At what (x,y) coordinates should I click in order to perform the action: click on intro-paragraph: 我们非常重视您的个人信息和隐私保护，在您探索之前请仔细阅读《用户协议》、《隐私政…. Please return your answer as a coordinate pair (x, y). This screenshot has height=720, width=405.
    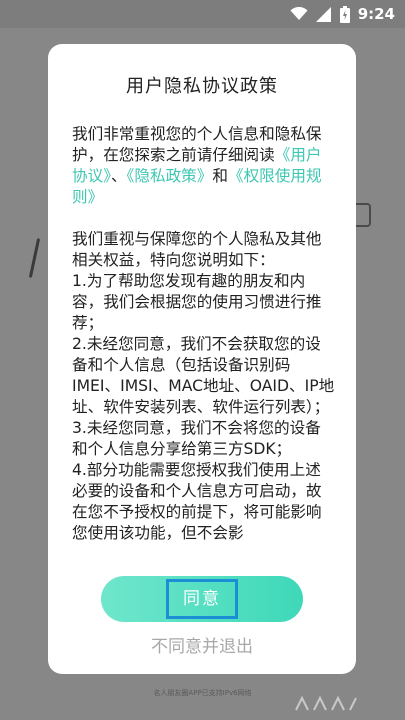
    Looking at the image, I should click on (204, 166).